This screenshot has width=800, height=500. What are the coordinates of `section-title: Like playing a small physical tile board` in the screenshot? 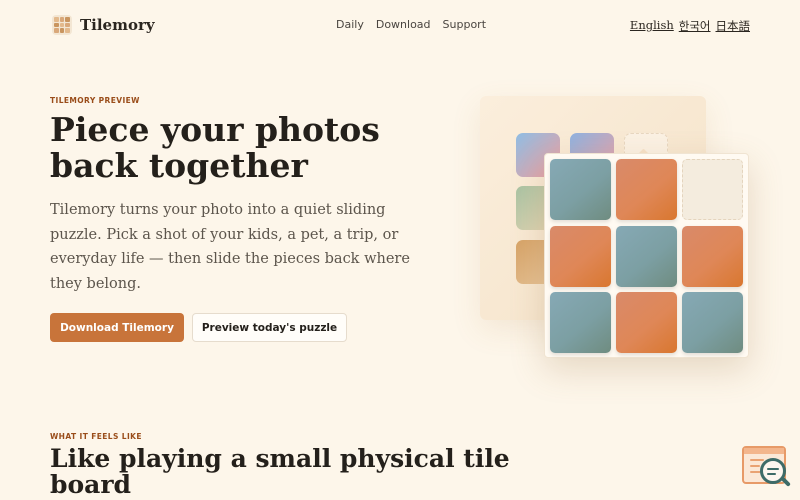 It's located at (280, 471).